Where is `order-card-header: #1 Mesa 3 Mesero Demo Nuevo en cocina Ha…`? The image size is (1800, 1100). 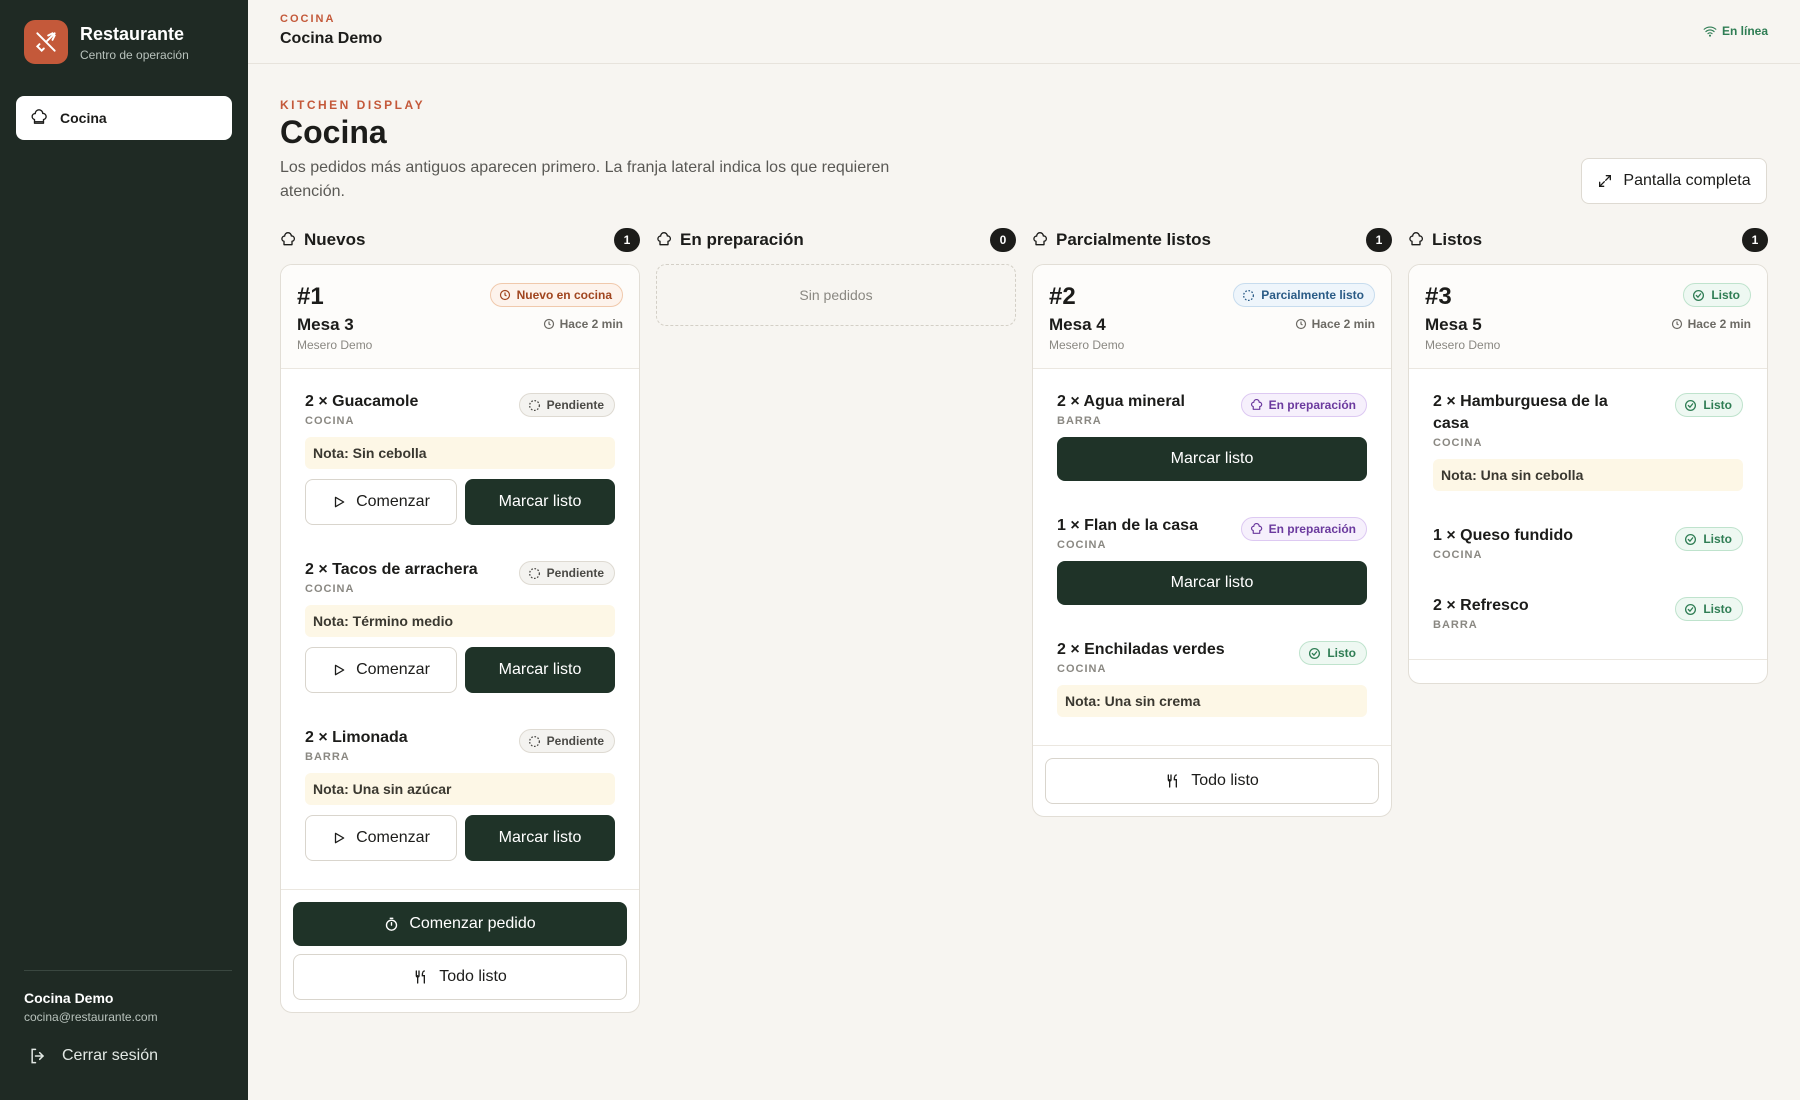 order-card-header: #1 Mesa 3 Mesero Demo Nuevo en cocina Ha… is located at coordinates (460, 317).